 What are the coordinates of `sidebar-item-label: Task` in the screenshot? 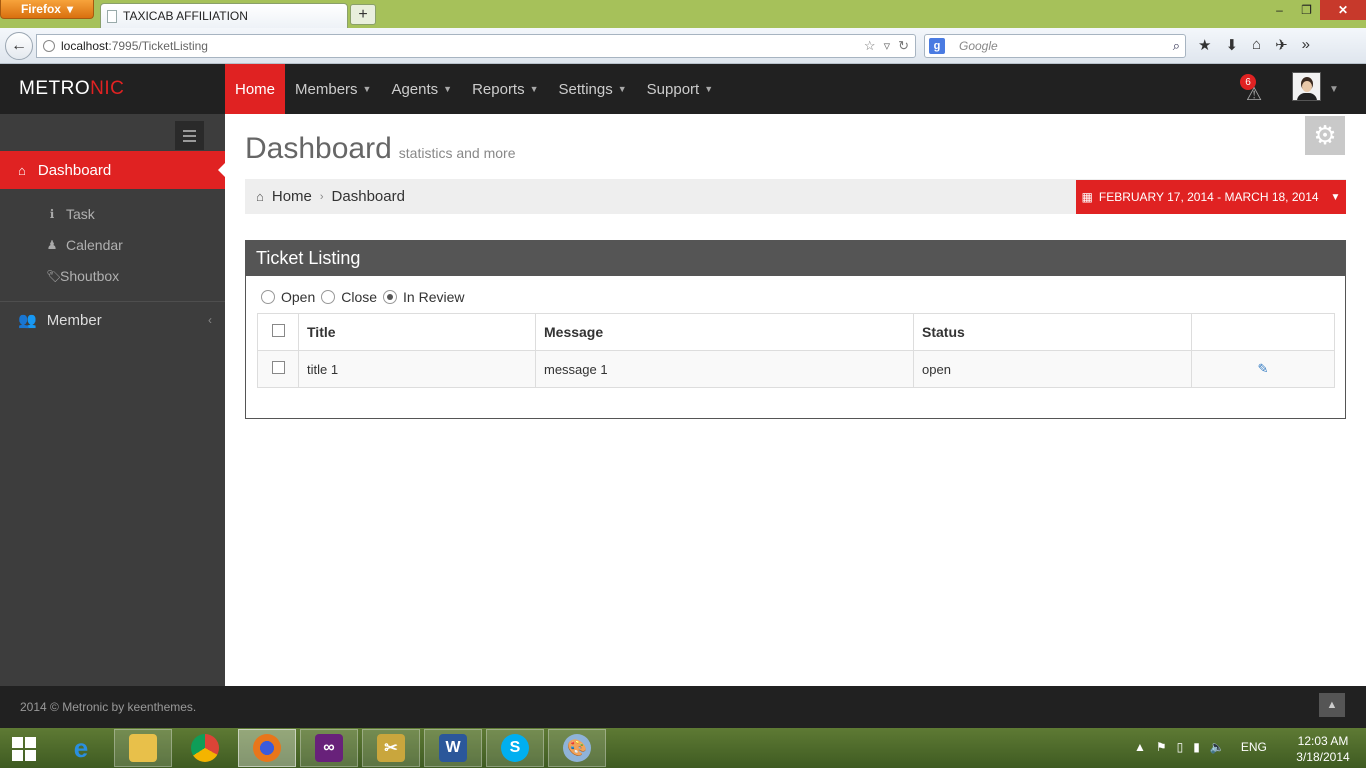 It's located at (80, 214).